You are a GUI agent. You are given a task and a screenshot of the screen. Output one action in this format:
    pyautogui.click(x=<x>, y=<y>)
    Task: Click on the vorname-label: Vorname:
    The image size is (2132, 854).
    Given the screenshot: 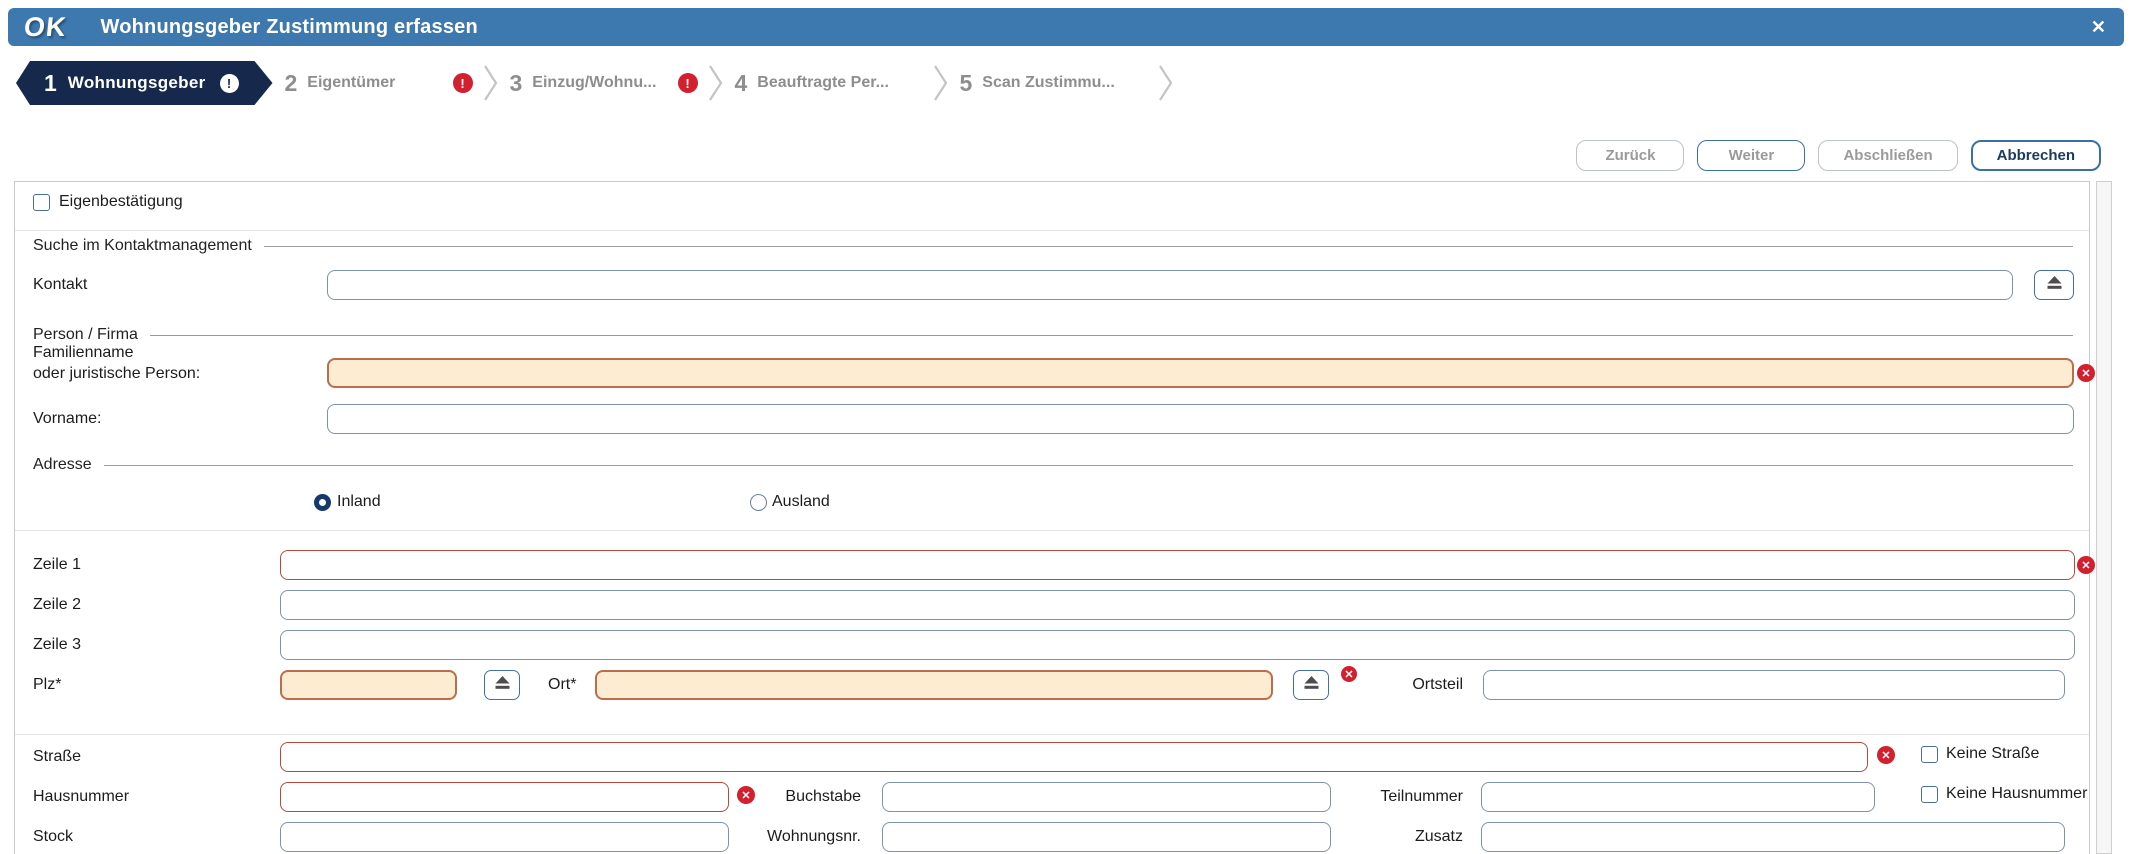 What is the action you would take?
    pyautogui.click(x=67, y=418)
    